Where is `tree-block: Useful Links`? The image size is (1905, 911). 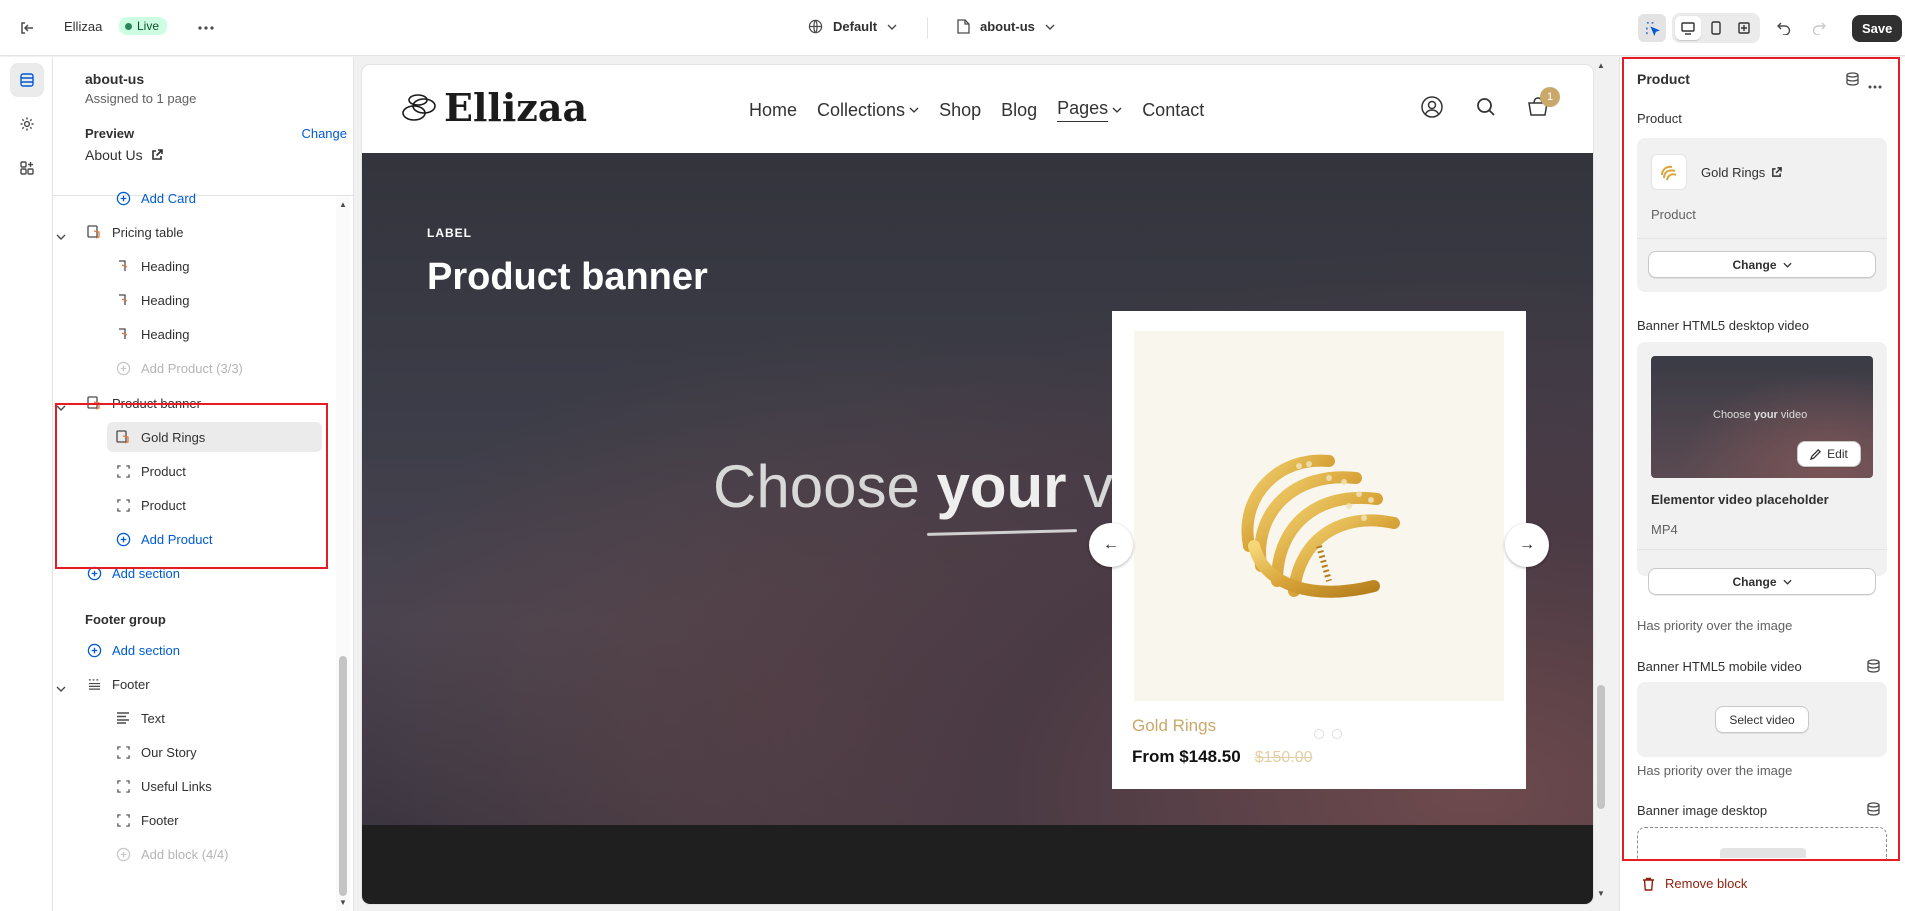
tree-block: Useful Links is located at coordinates (194, 786).